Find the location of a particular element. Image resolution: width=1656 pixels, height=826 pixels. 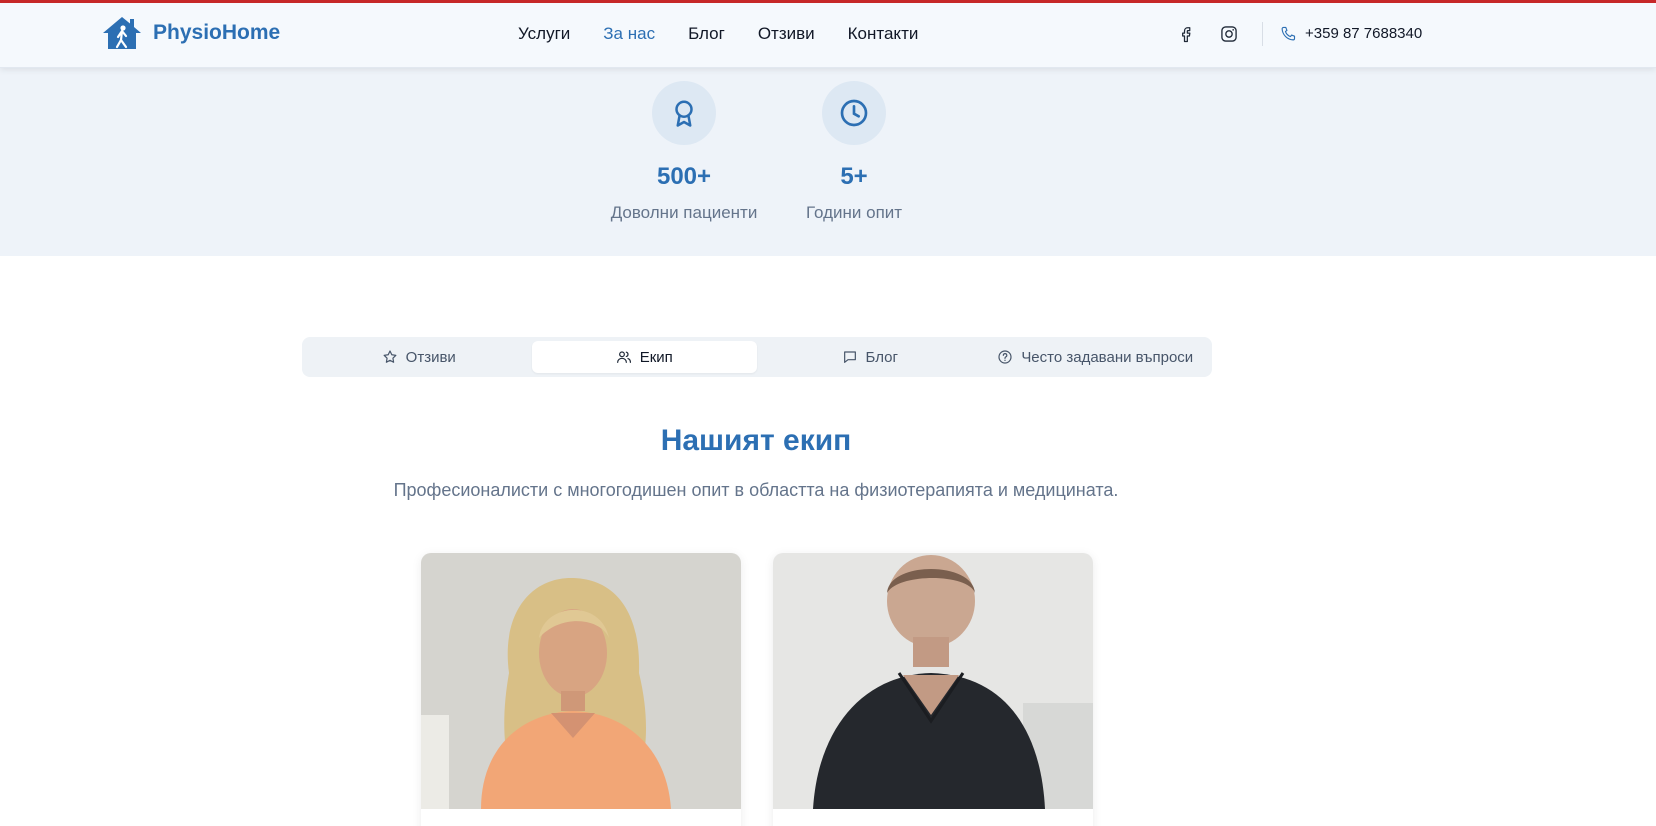

tab-label: Екип is located at coordinates (656, 357).